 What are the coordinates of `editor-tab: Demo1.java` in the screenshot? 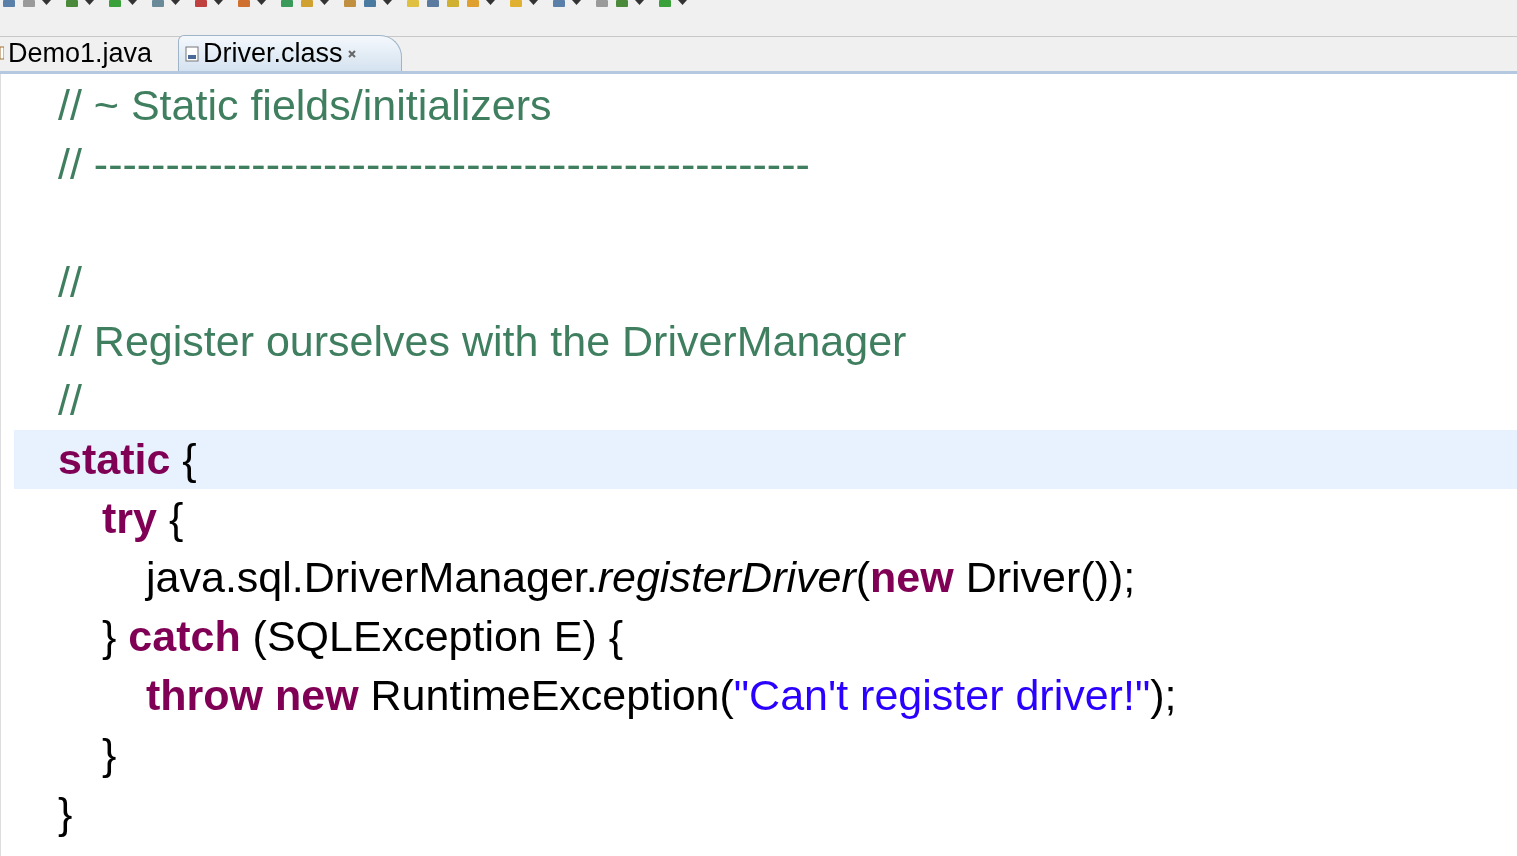 It's located at (89, 53).